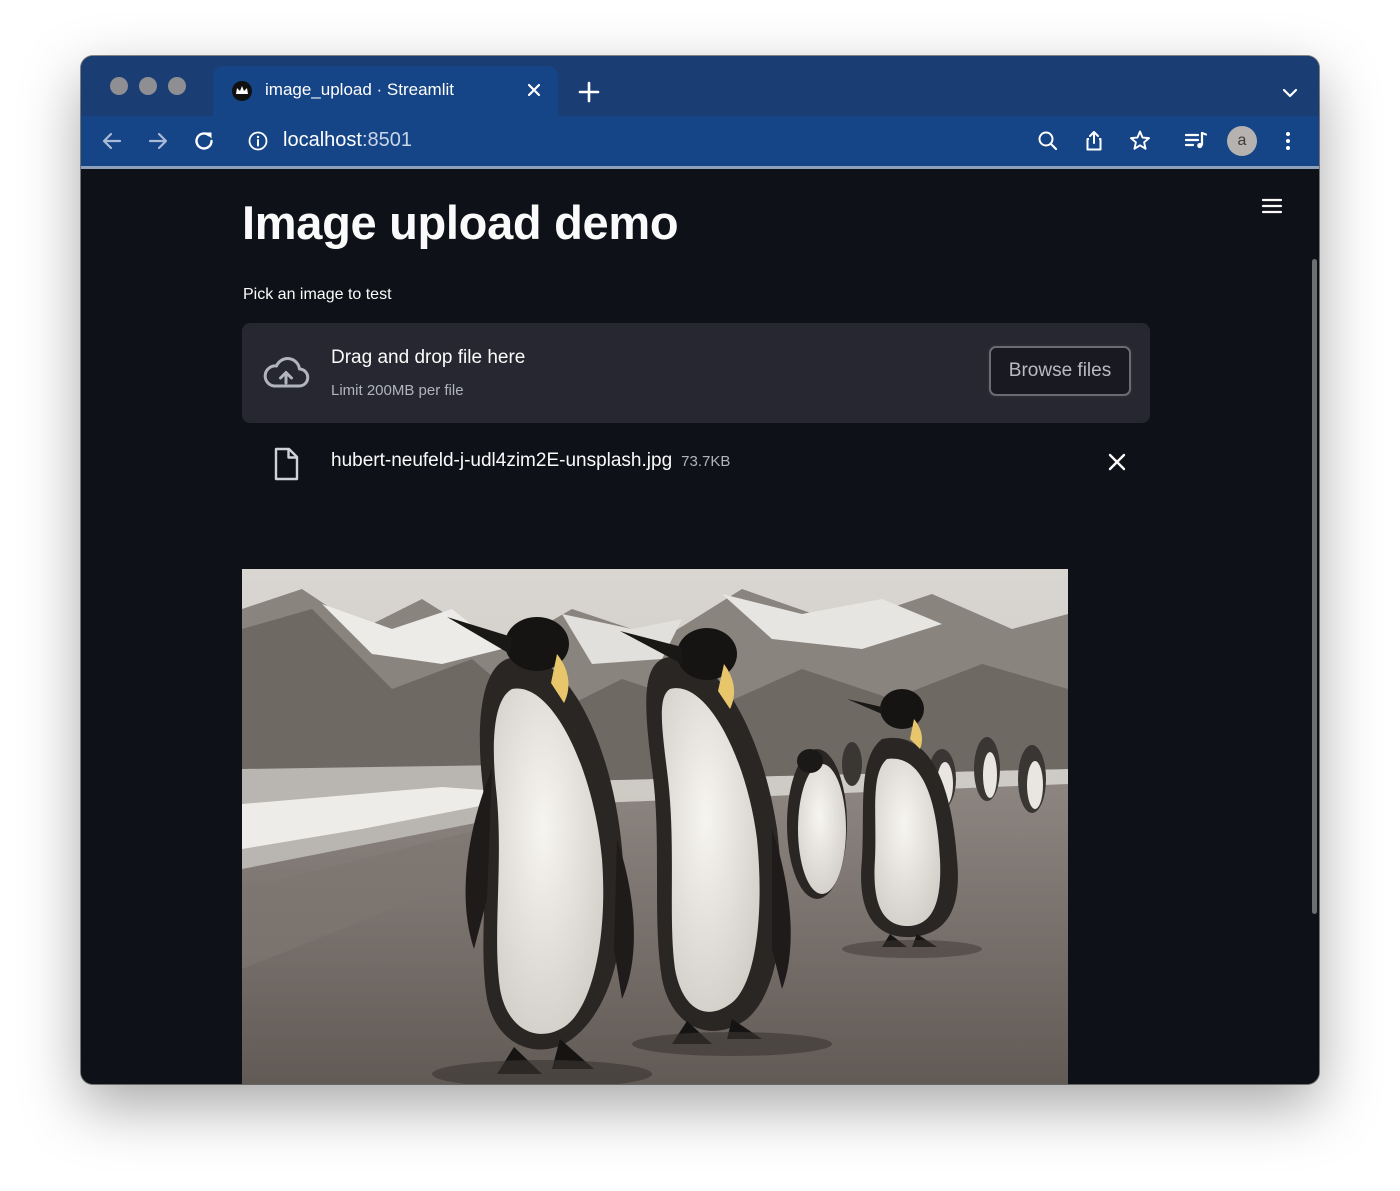  Describe the element at coordinates (1242, 141) in the screenshot. I see `profile-avatar: a` at that location.